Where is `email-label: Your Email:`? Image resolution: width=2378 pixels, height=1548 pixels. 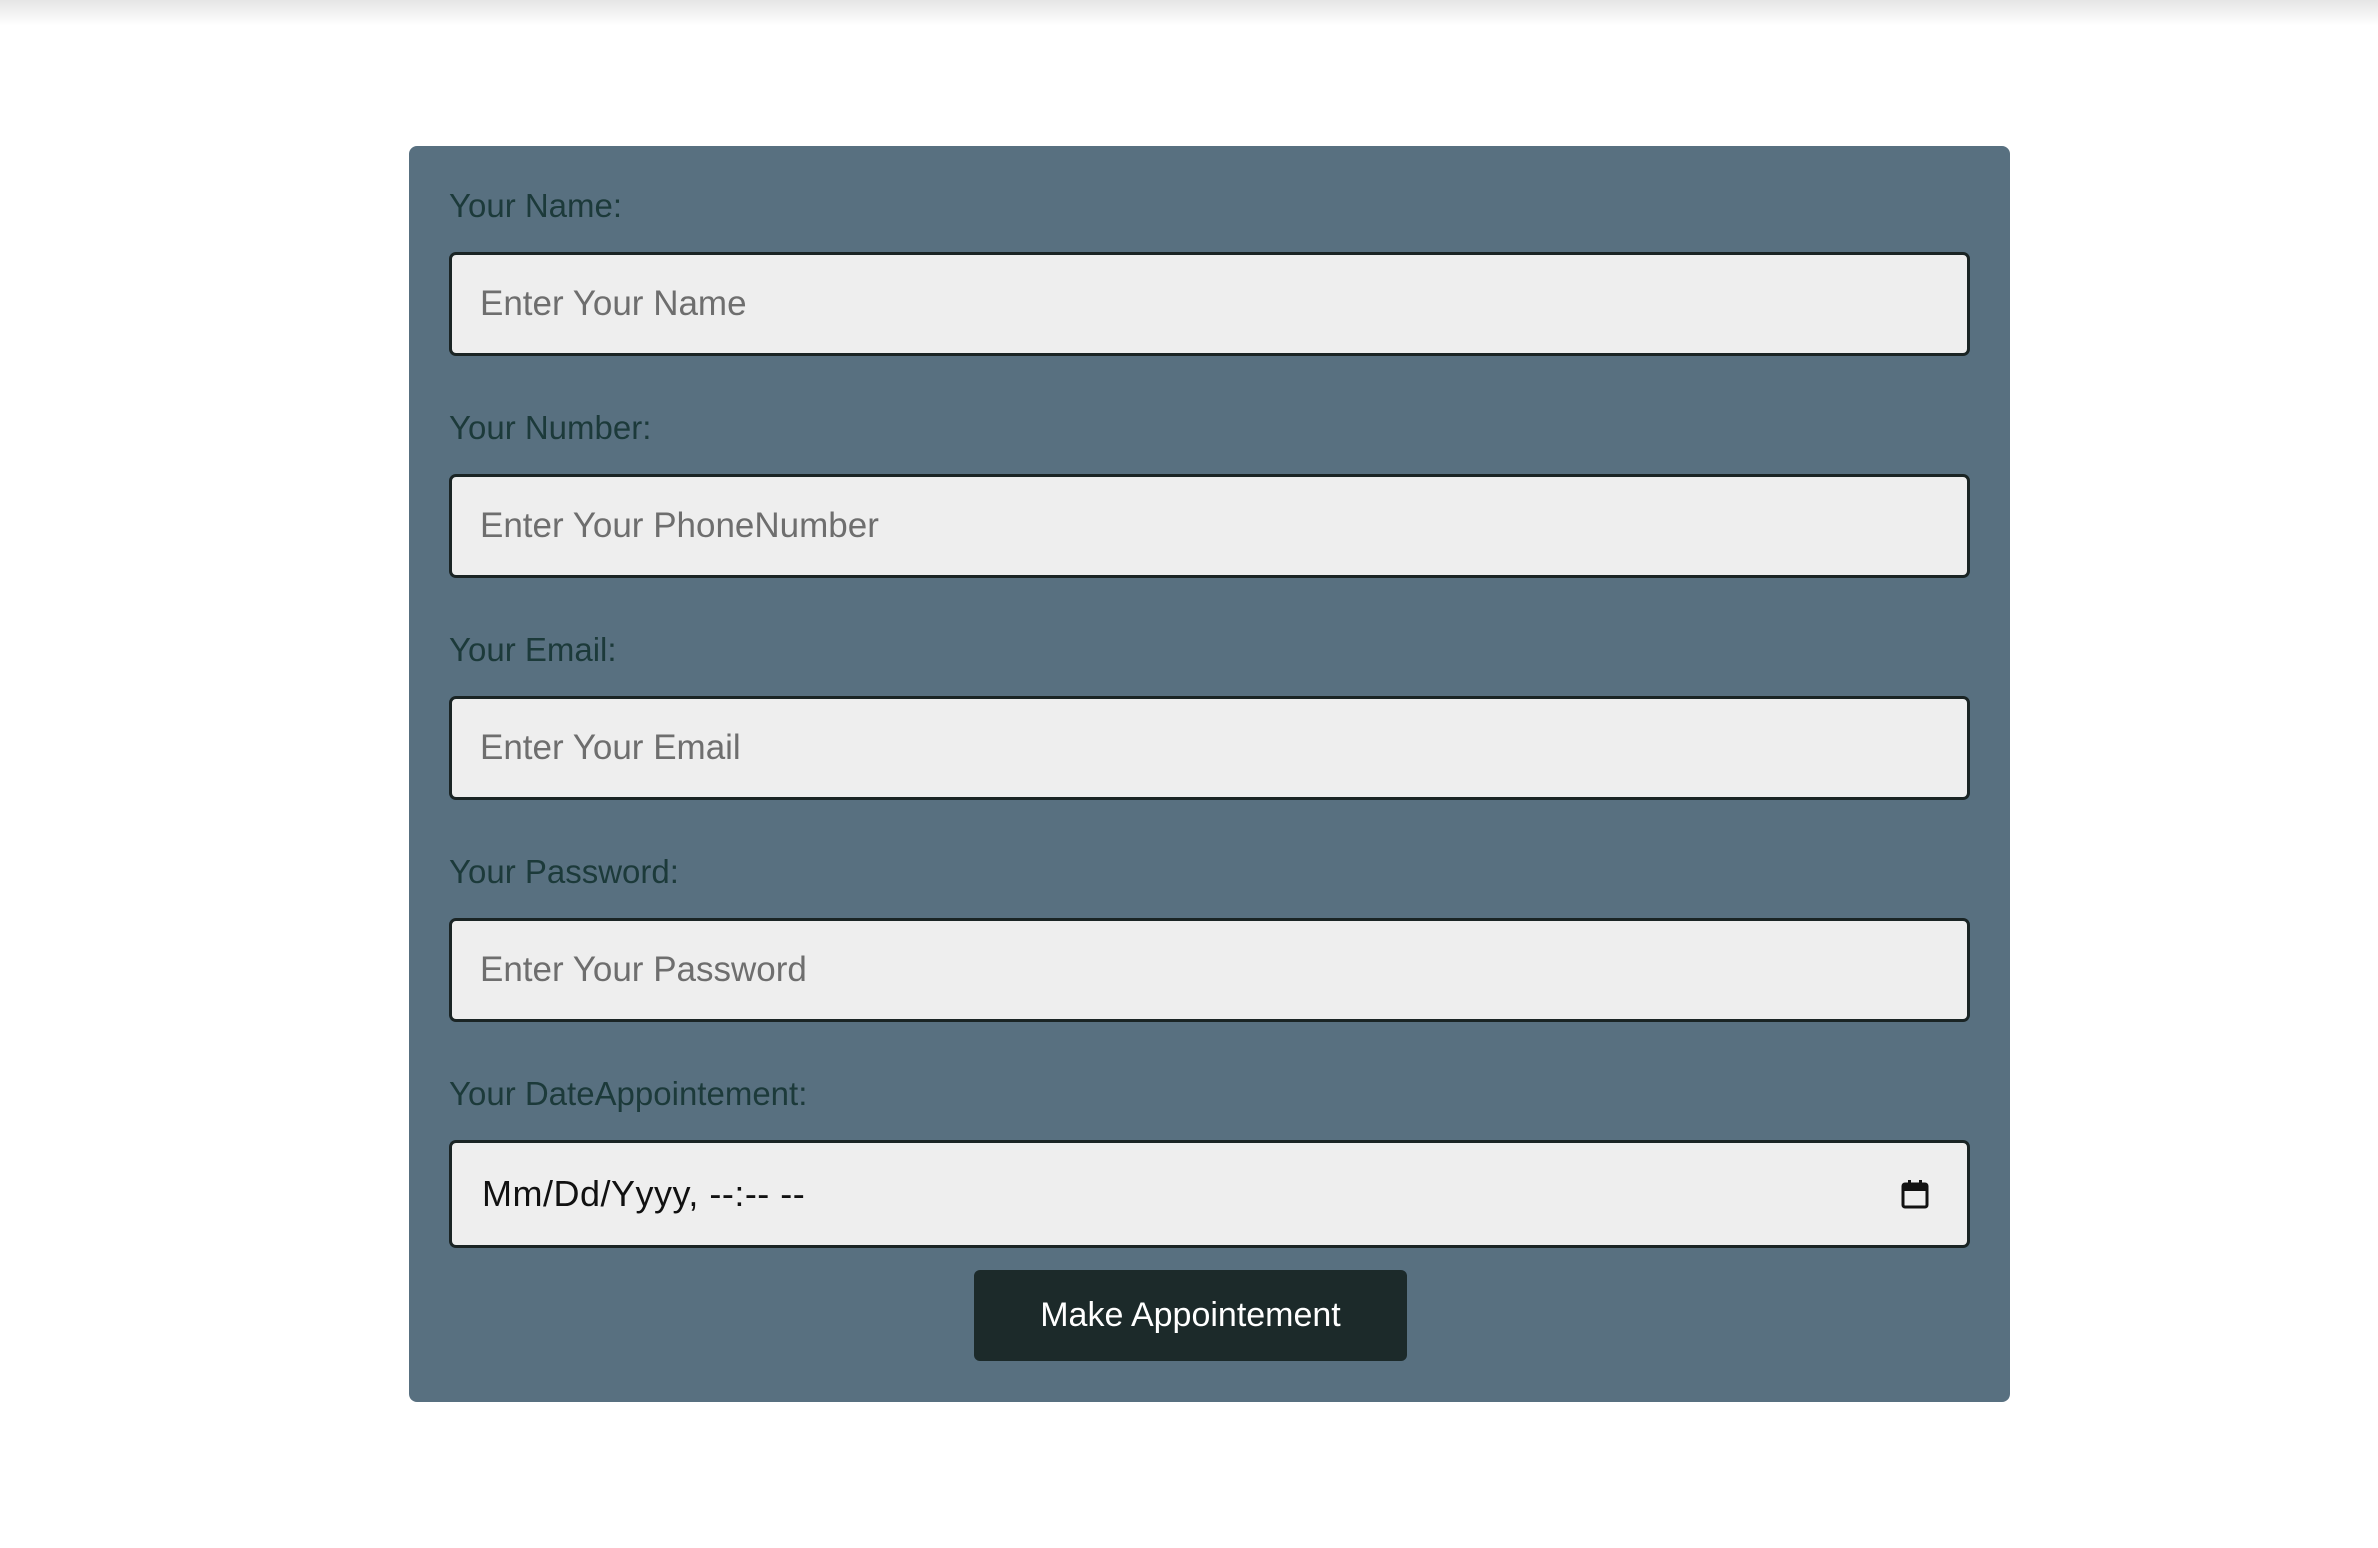
email-label: Your Email: is located at coordinates (533, 649).